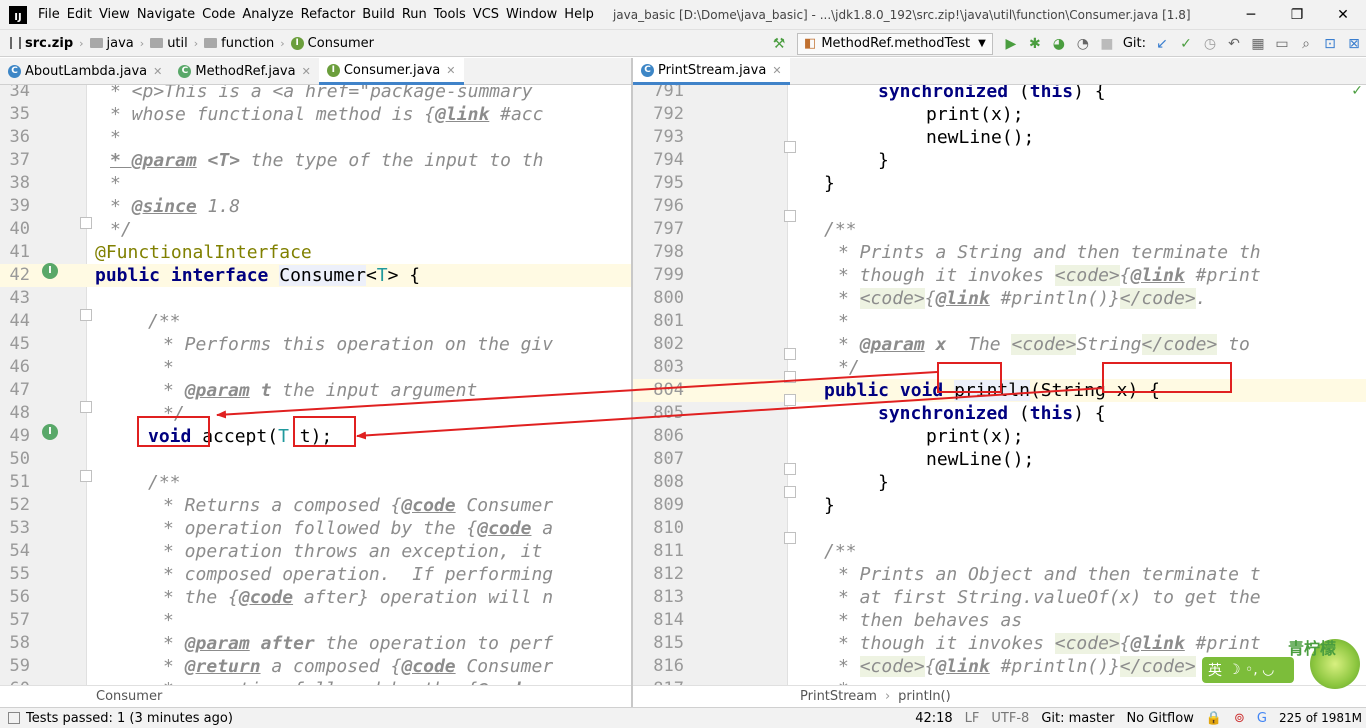 The image size is (1366, 728). Describe the element at coordinates (453, 14) in the screenshot. I see `menu-tools: Tools` at that location.